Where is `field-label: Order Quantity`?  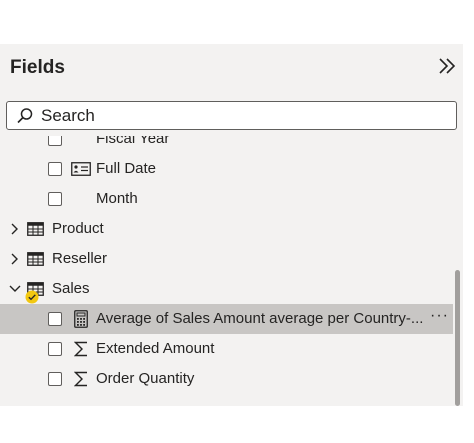 field-label: Order Quantity is located at coordinates (145, 378).